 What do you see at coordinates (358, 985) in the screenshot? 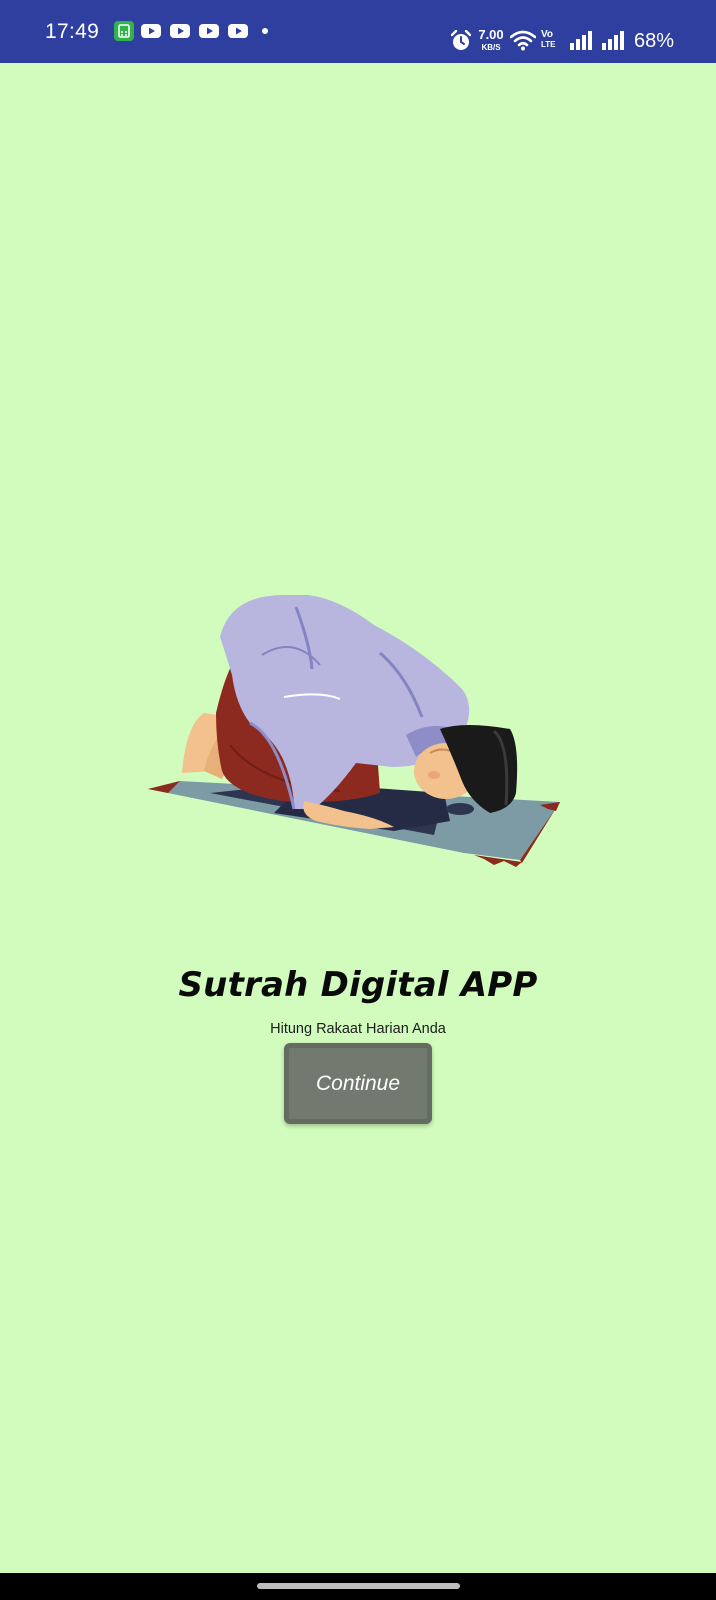
I see `app-title: Sutrah Digital APP` at bounding box center [358, 985].